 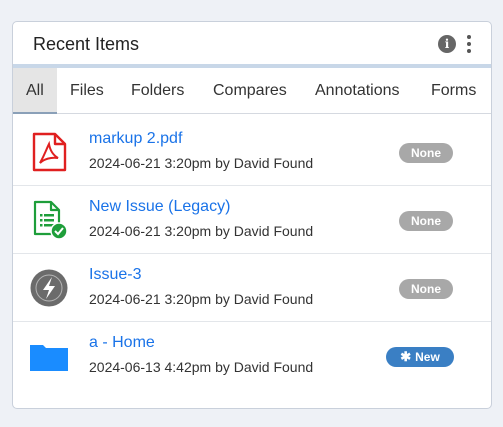 I want to click on lightning-icon, so click(x=49, y=288).